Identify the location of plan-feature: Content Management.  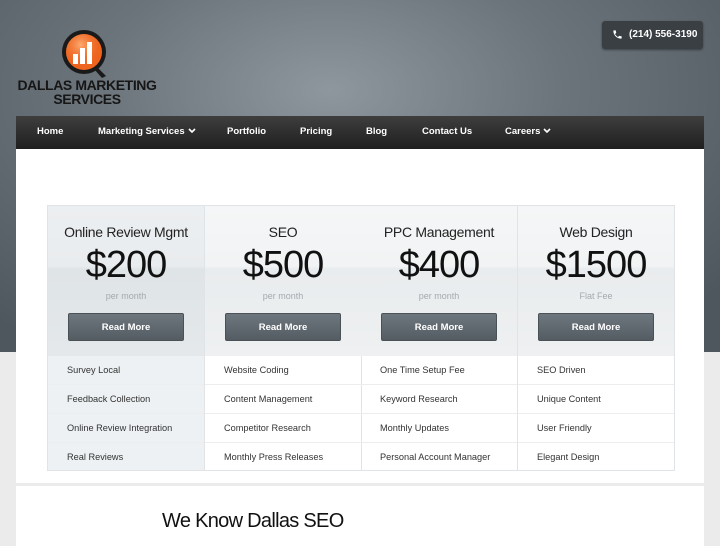
(283, 399).